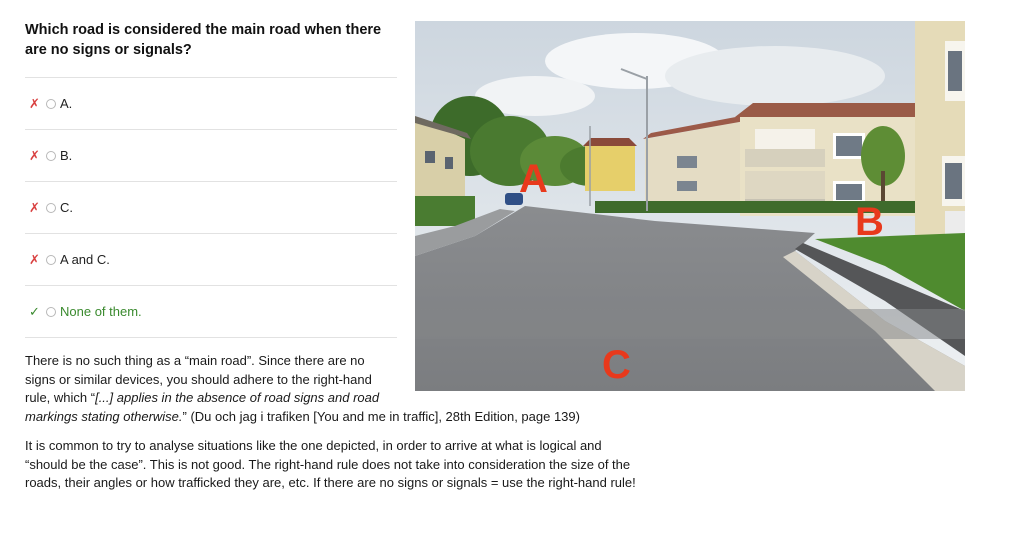  What do you see at coordinates (211, 104) in the screenshot?
I see `answer-option-a: ✗ A.` at bounding box center [211, 104].